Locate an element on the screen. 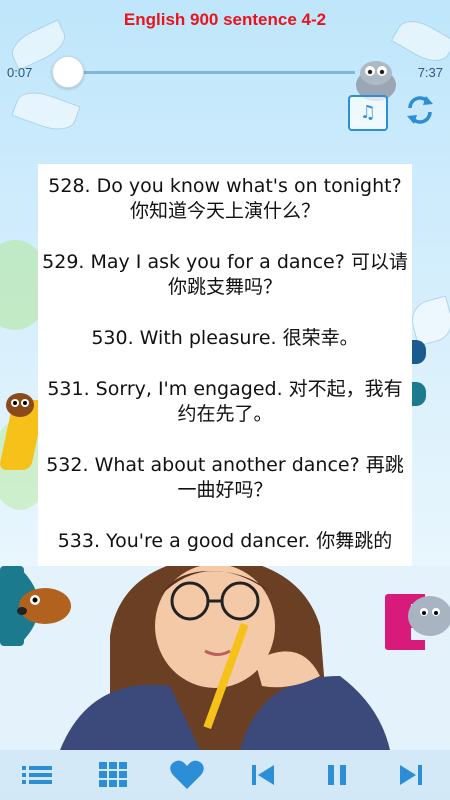 The image size is (450, 800). list-button is located at coordinates (37, 775).